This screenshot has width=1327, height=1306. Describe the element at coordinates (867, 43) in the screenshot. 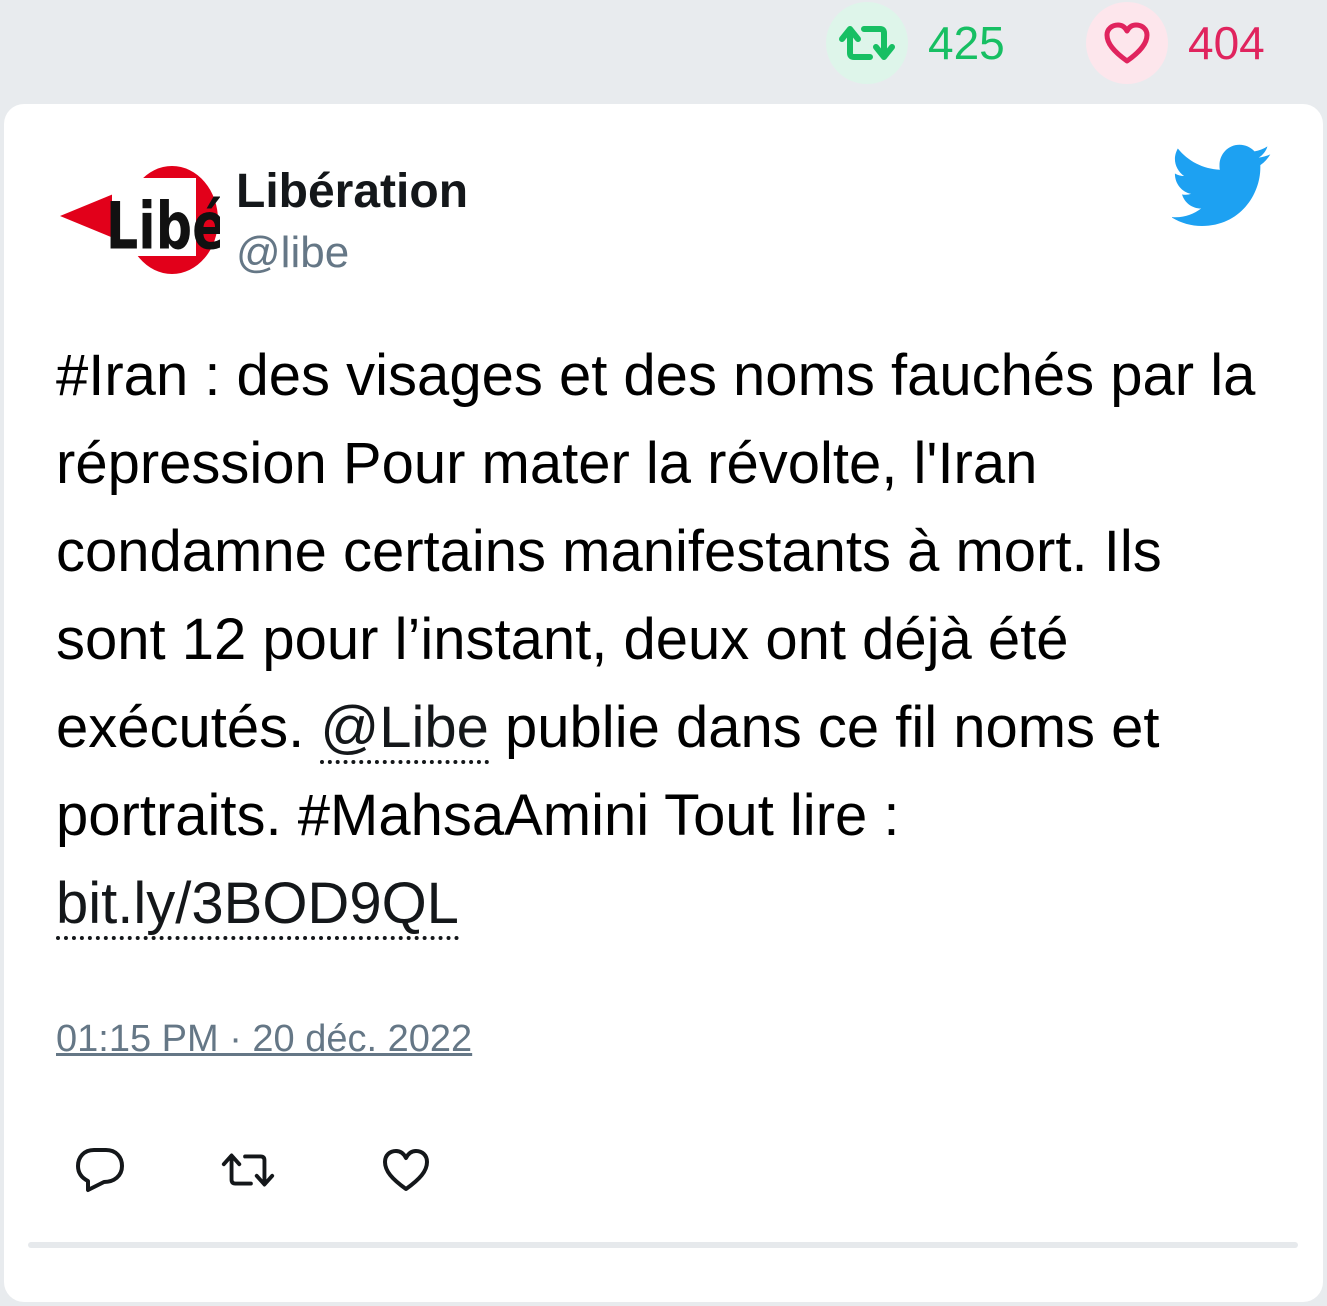

I see `retweet-stat-icon` at that location.